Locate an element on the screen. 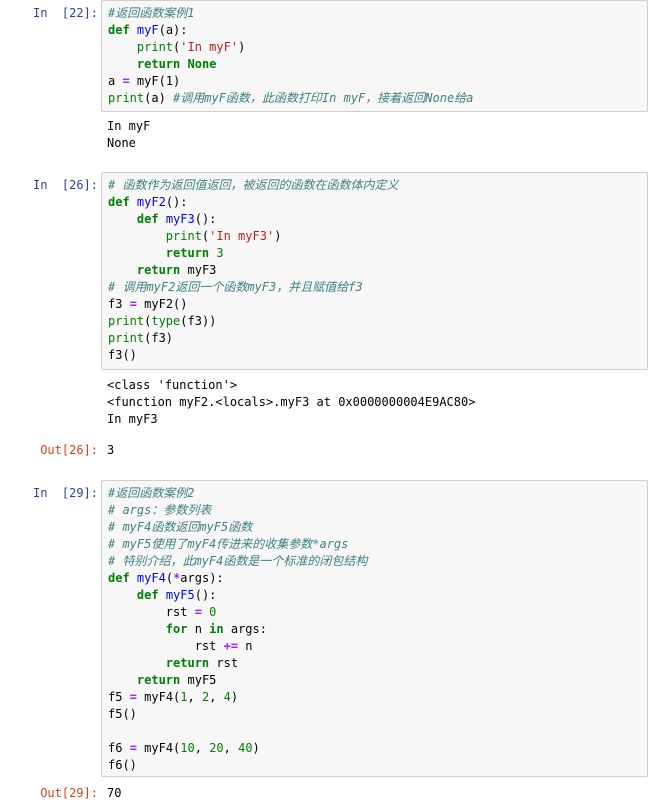  code-token: # 调用myF2返回一个函数myF3，并且赋值给f3 is located at coordinates (235, 287).